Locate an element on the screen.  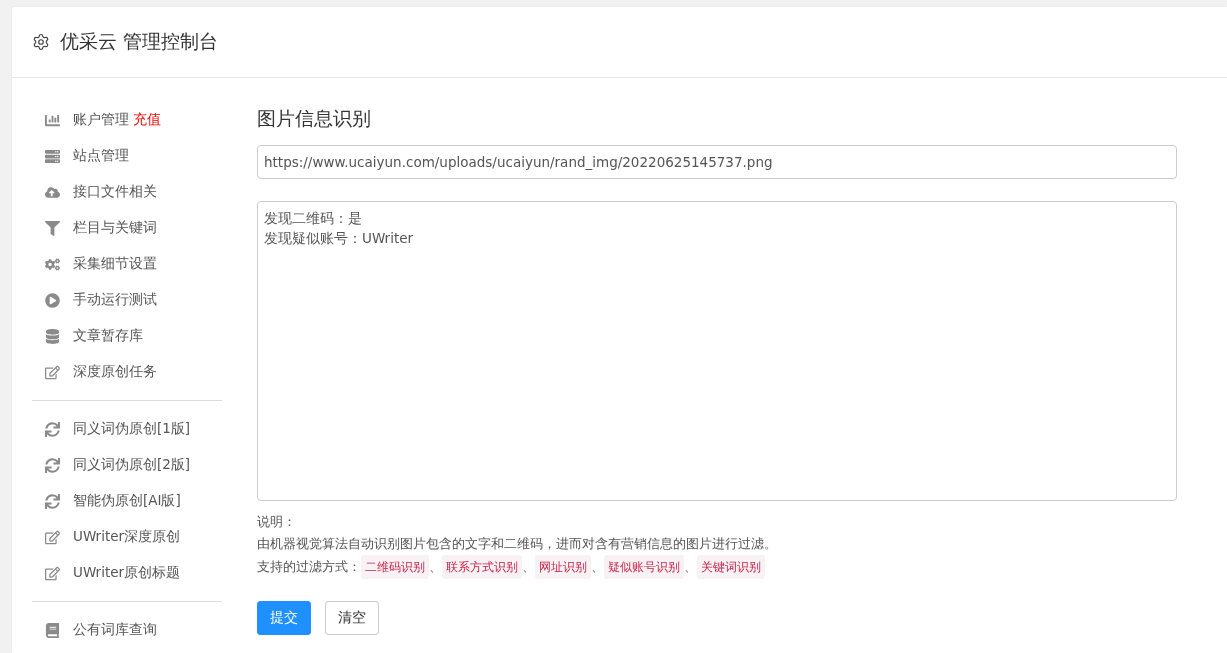
sidebar-item: 栏目与关键词 is located at coordinates (127, 228).